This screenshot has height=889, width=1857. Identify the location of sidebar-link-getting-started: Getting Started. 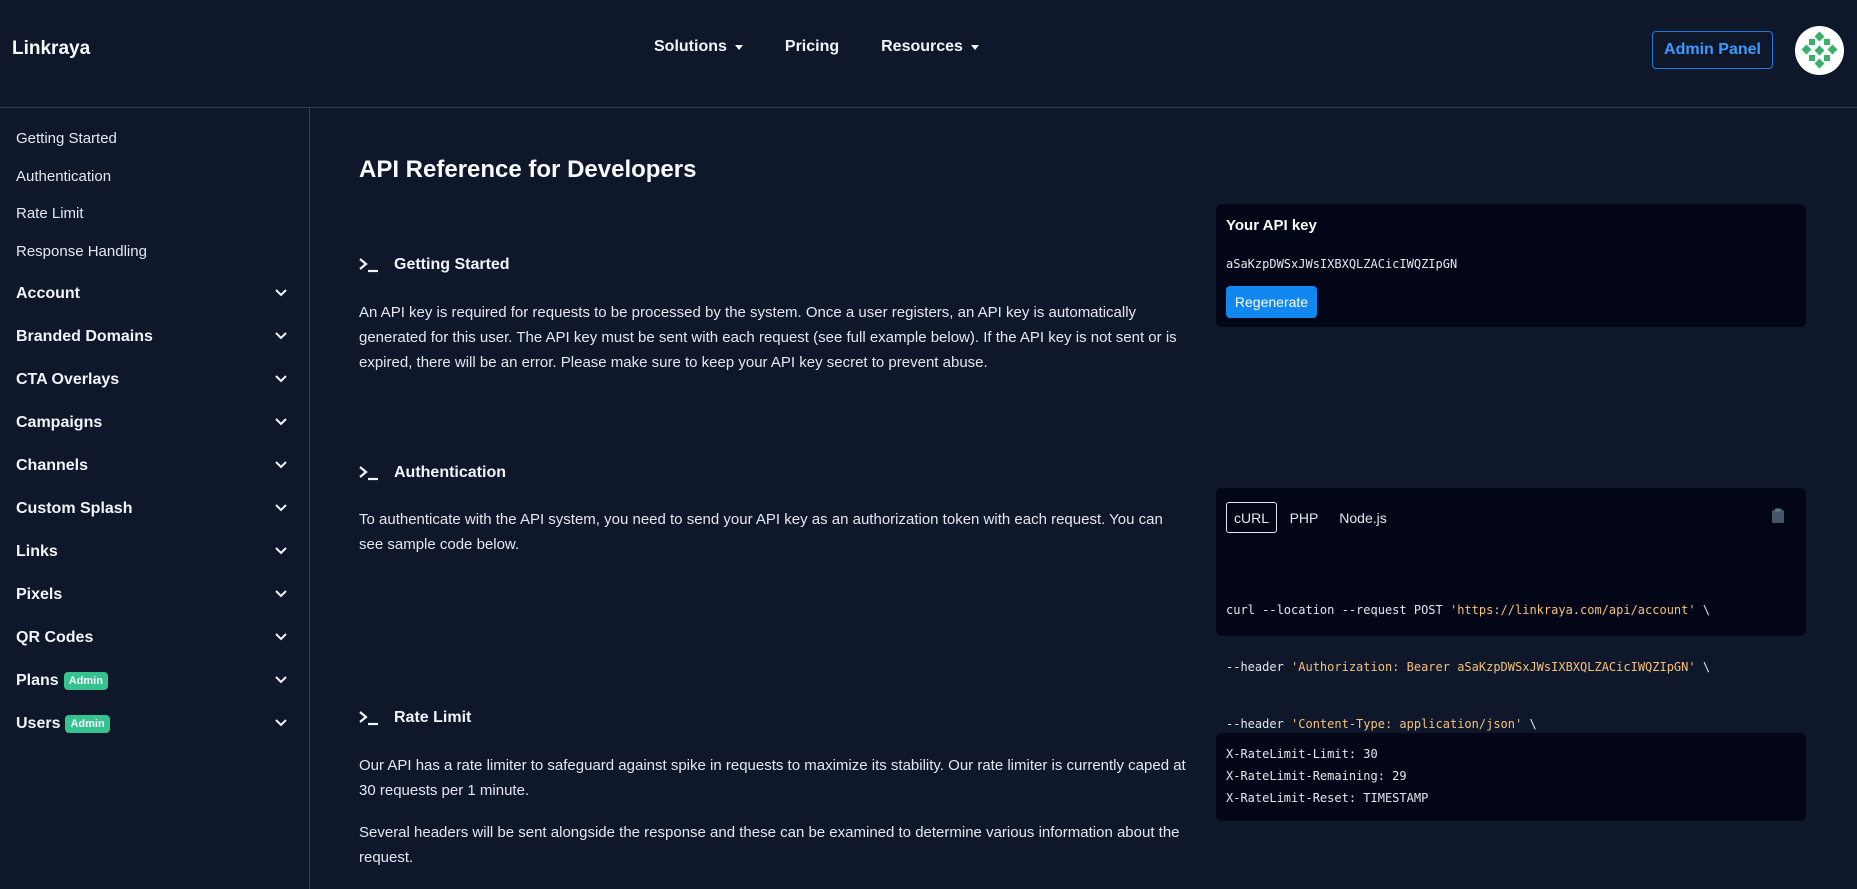
(66, 138).